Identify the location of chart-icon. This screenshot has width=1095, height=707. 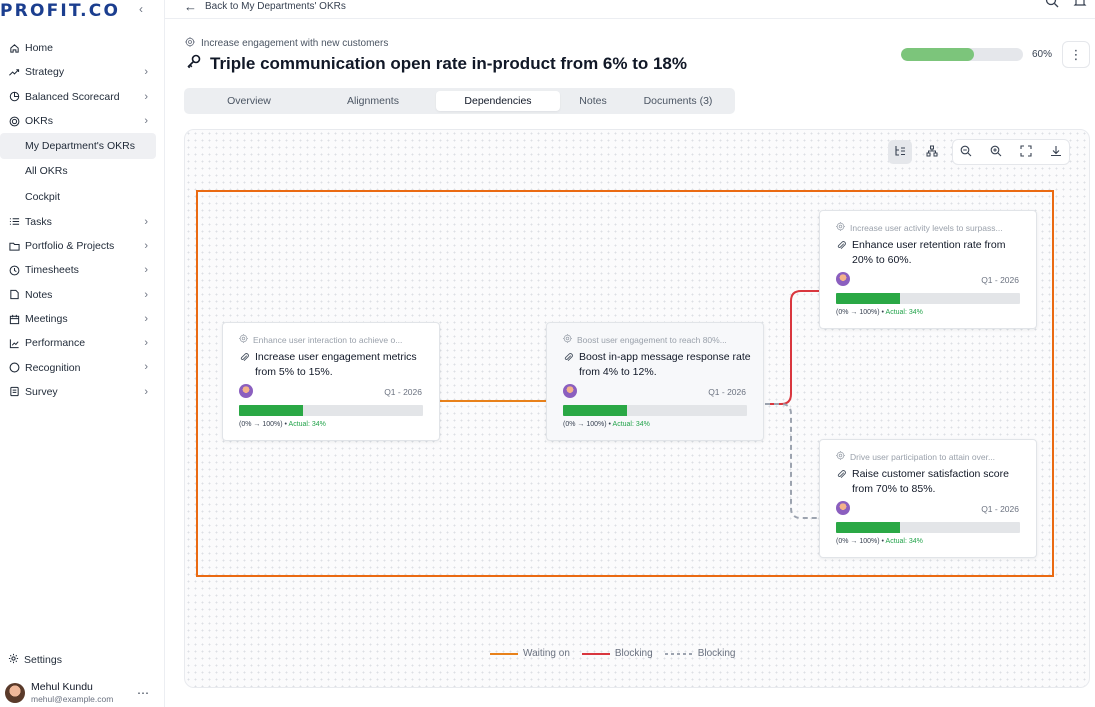
(14, 343).